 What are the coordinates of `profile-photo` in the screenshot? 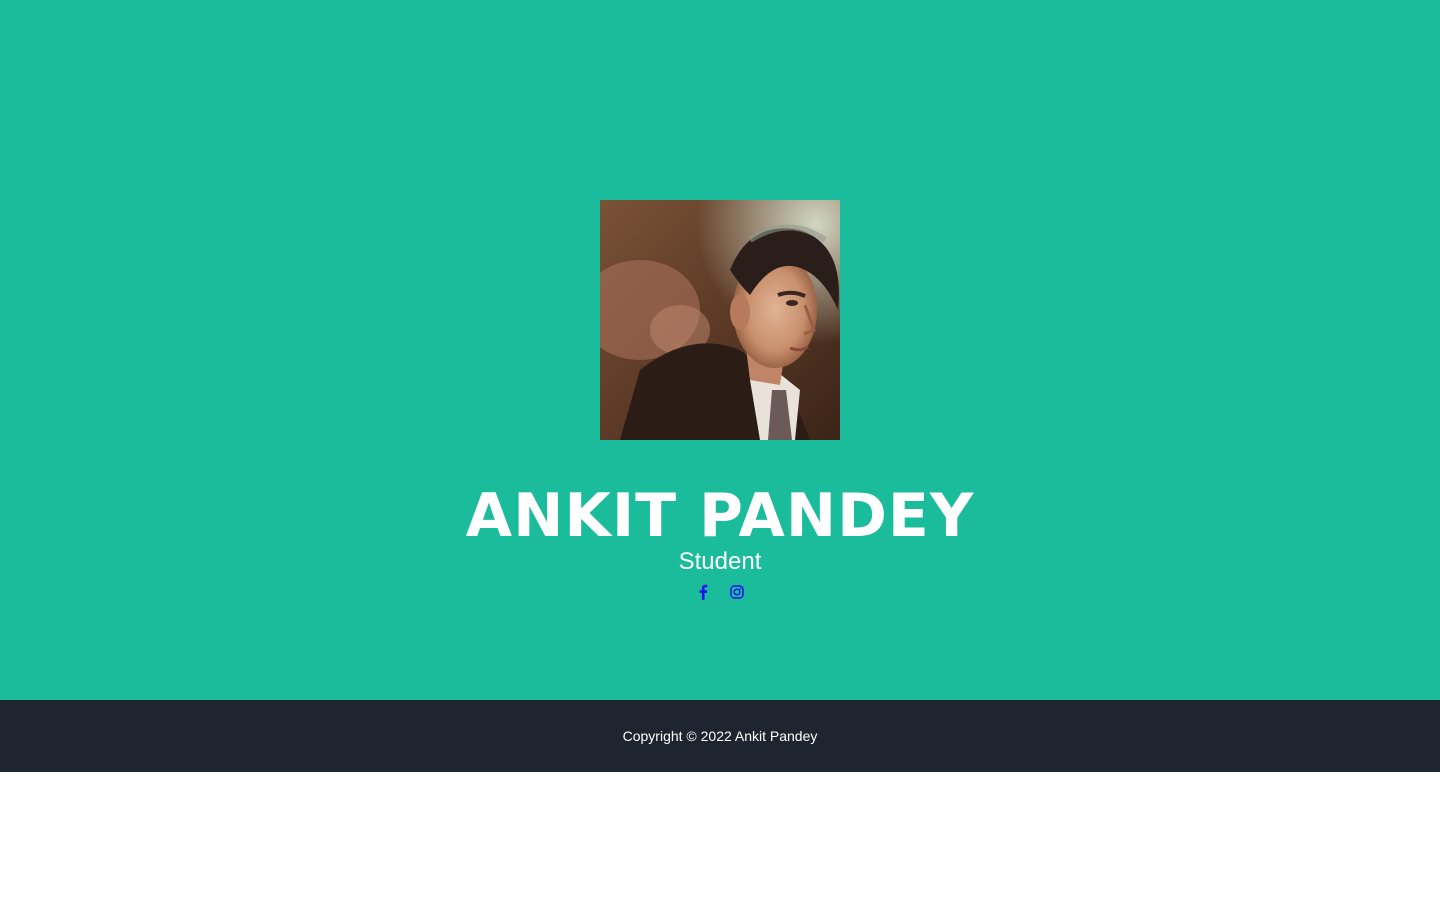 It's located at (720, 320).